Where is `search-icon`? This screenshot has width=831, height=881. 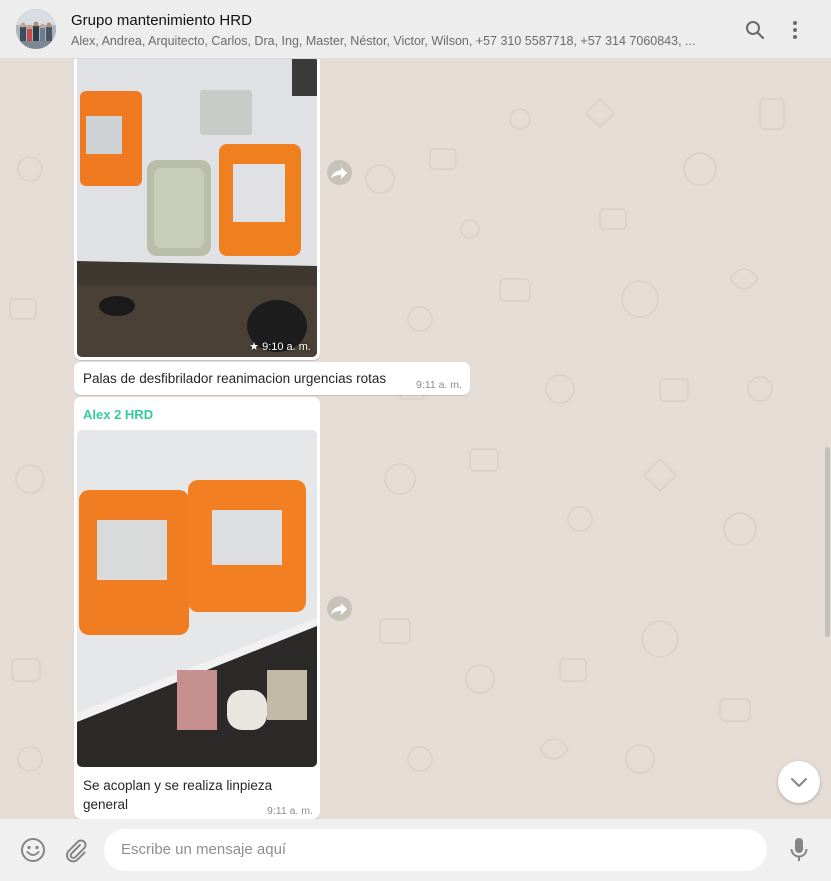 search-icon is located at coordinates (755, 30).